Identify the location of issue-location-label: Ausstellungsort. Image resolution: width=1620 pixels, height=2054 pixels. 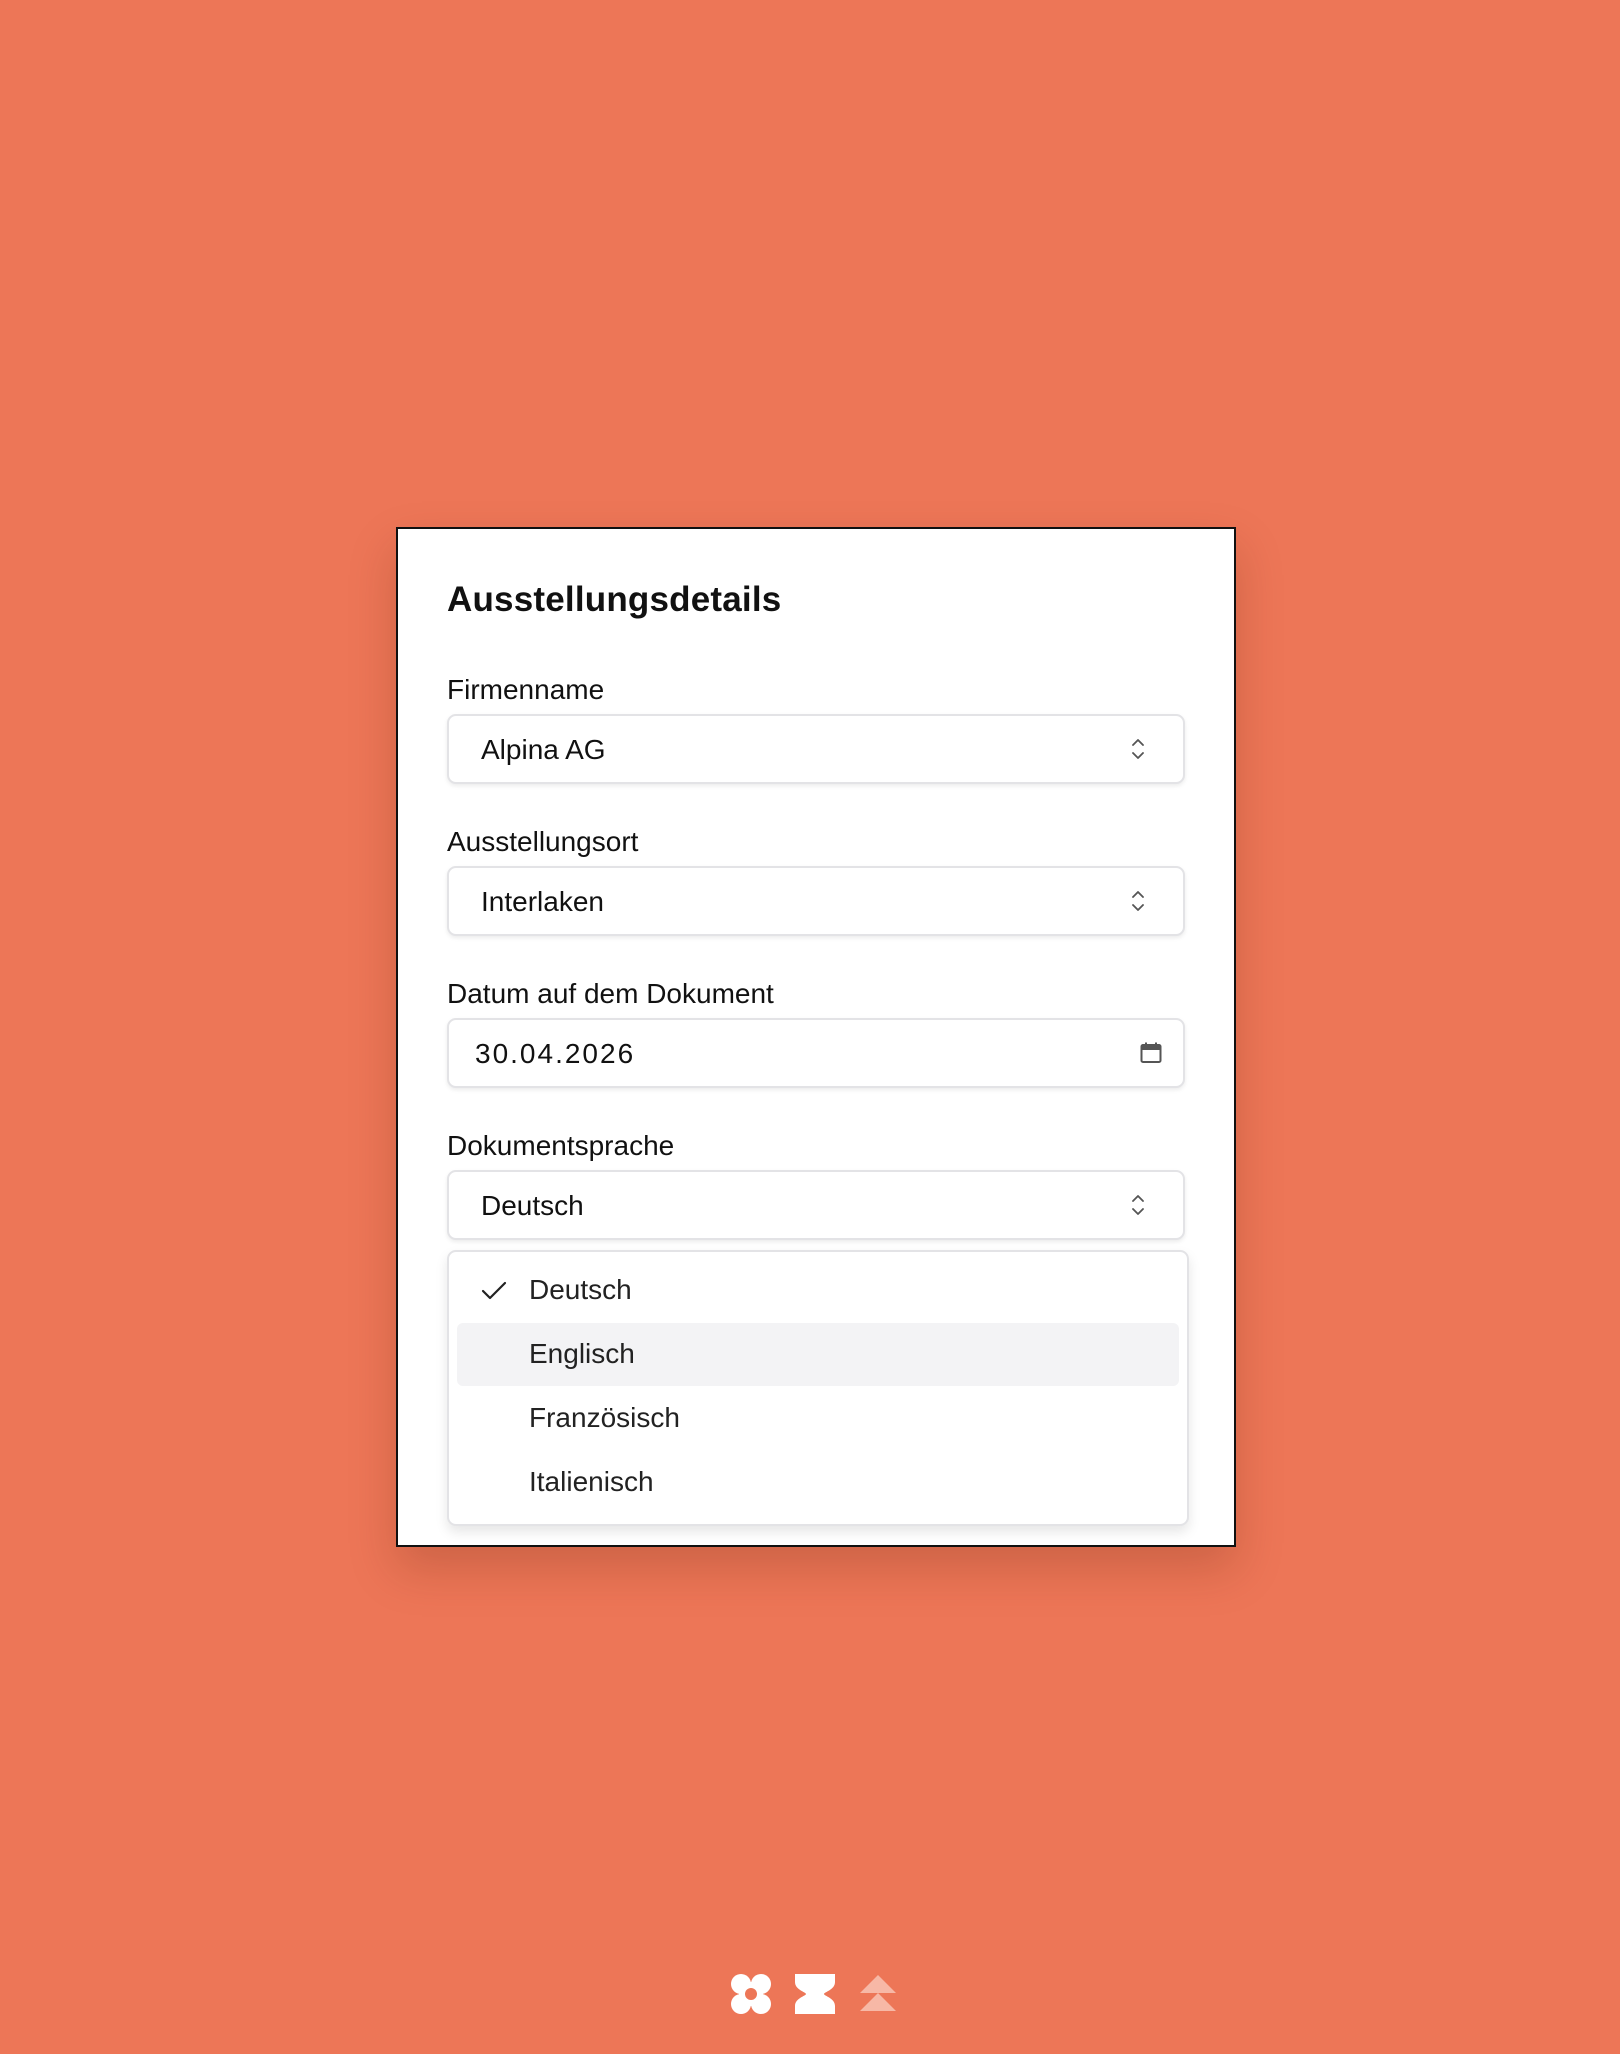
(543, 841).